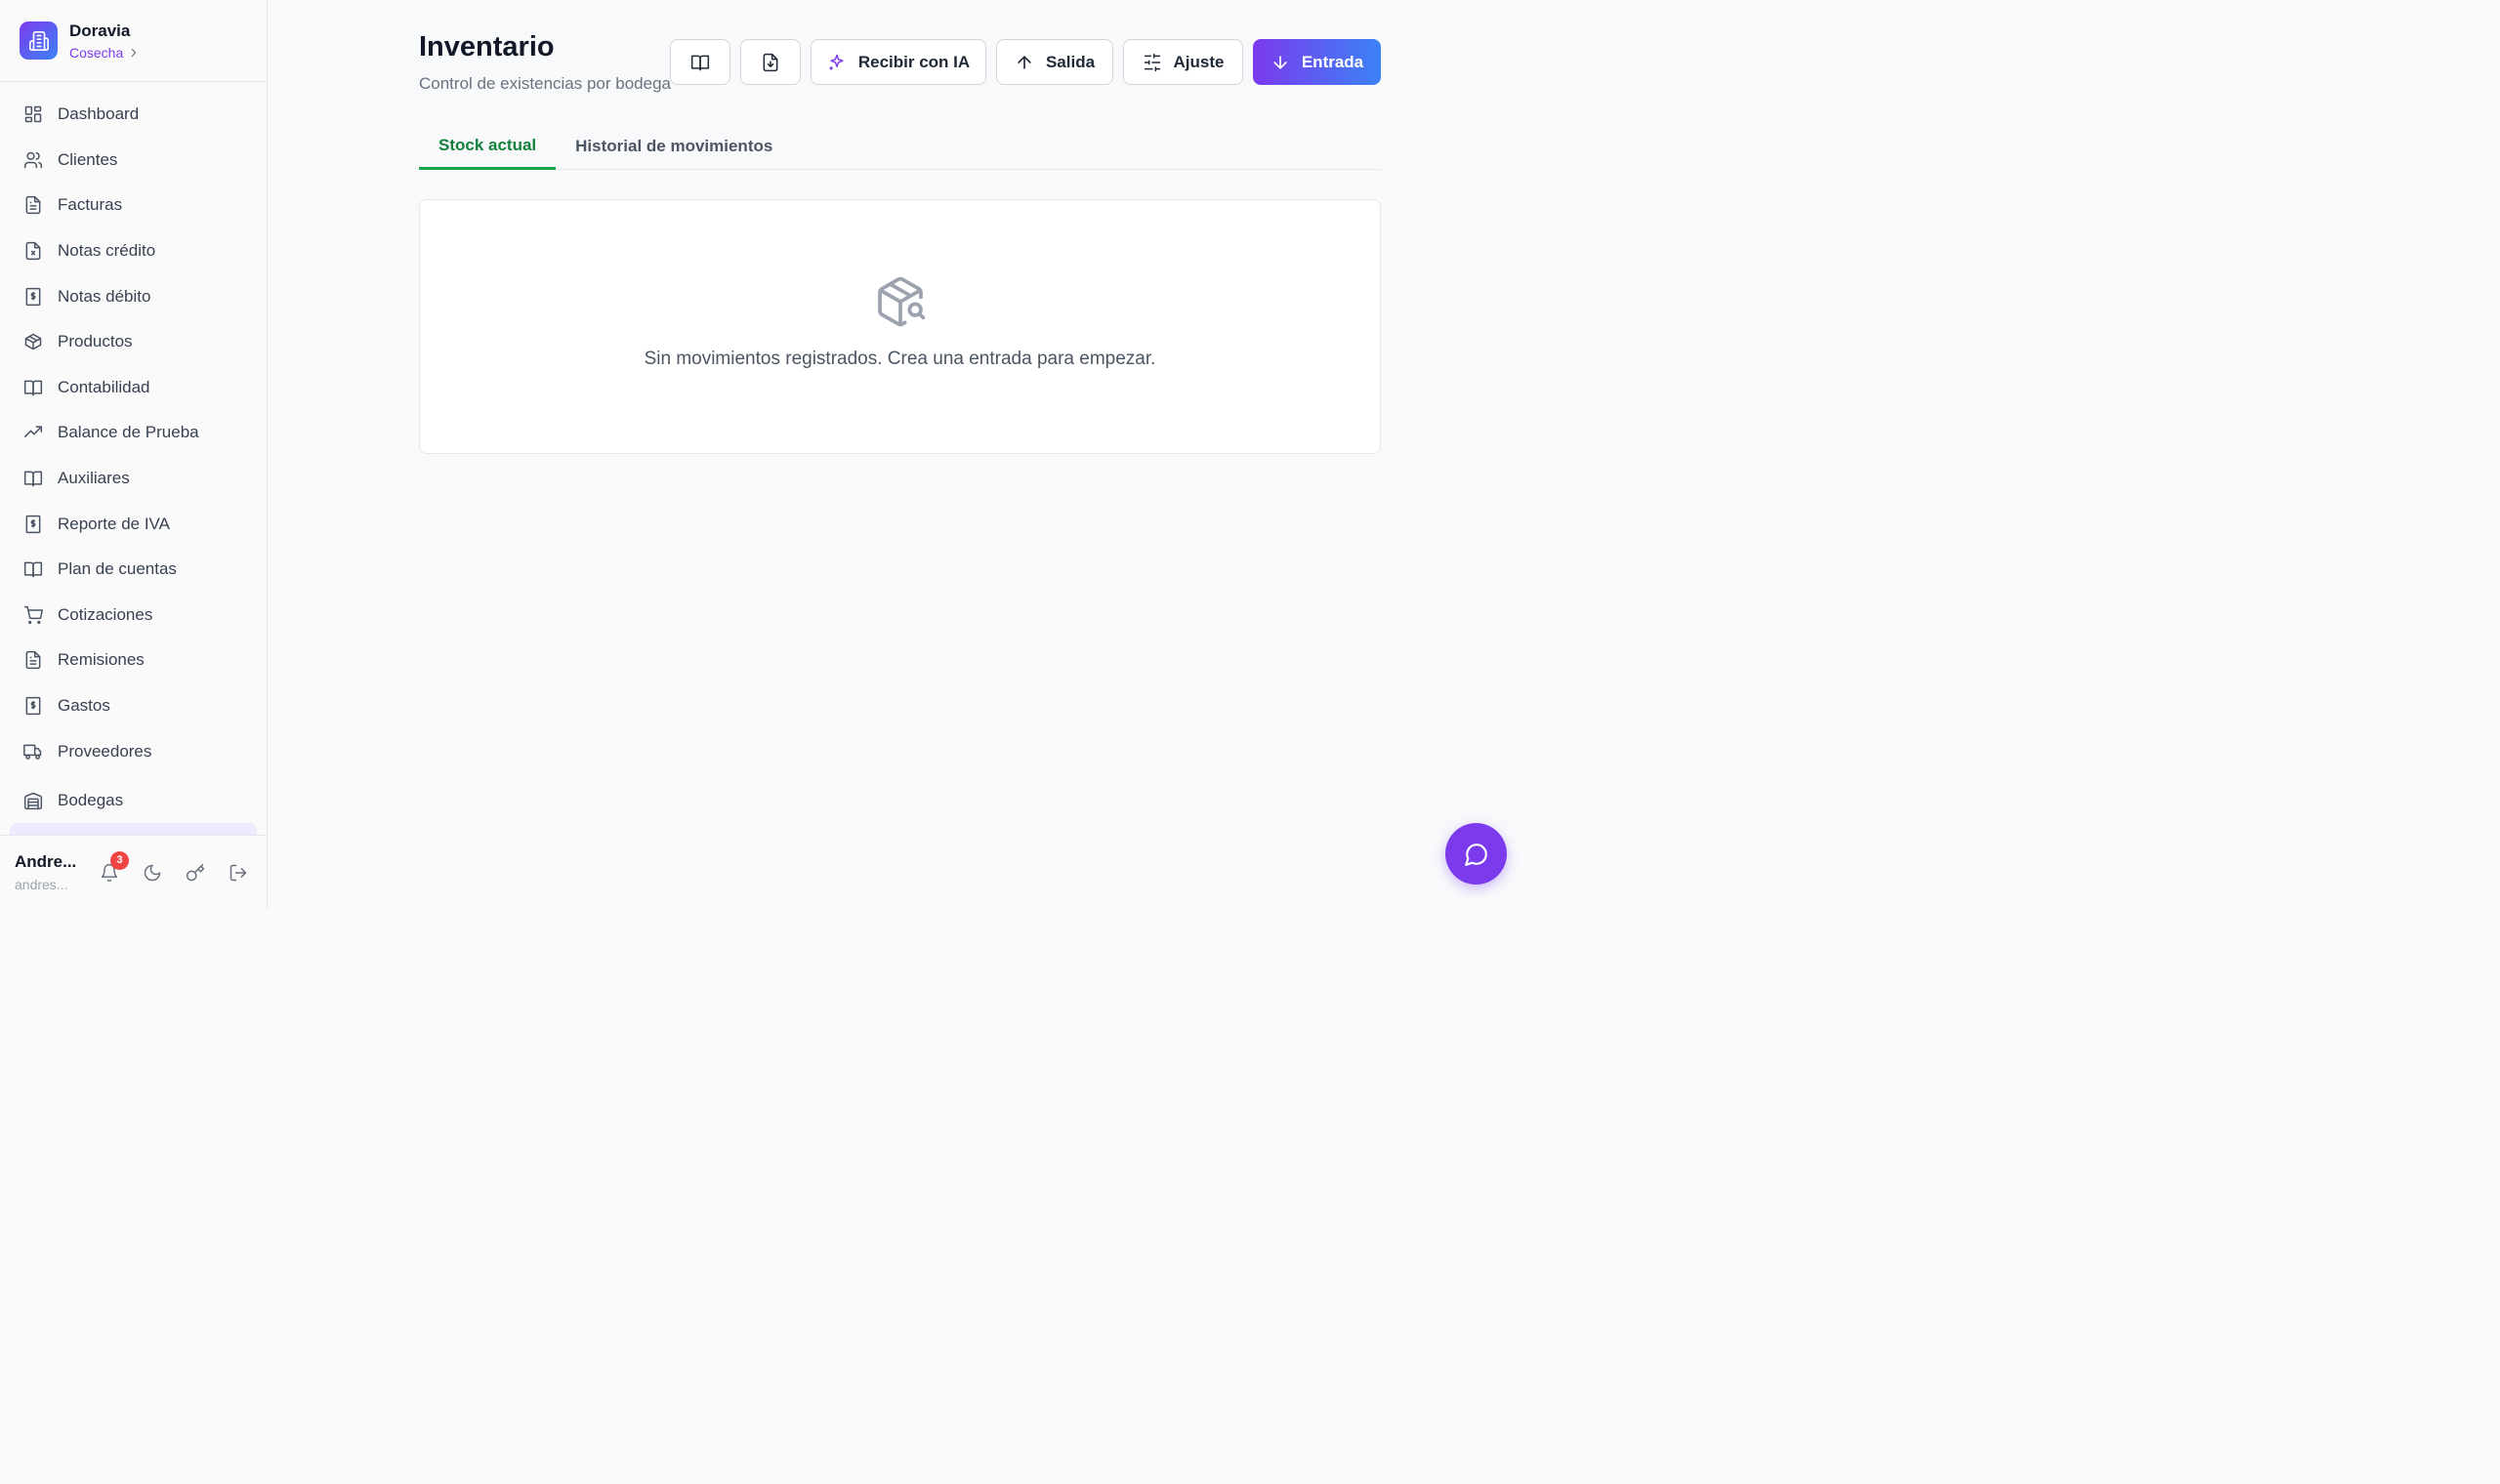 The image size is (2500, 1484). Describe the element at coordinates (134, 53) in the screenshot. I see `chevron-right-icon` at that location.